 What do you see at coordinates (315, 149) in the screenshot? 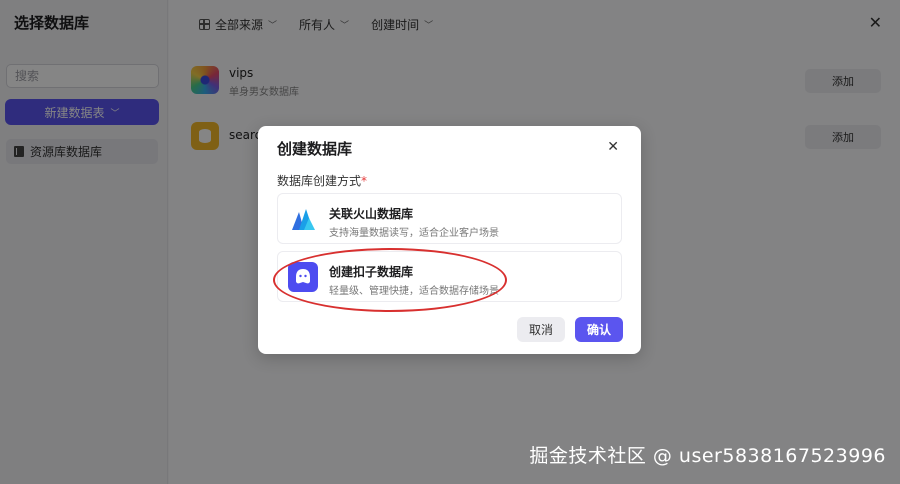
I see `dialog-title: 创建数据库` at bounding box center [315, 149].